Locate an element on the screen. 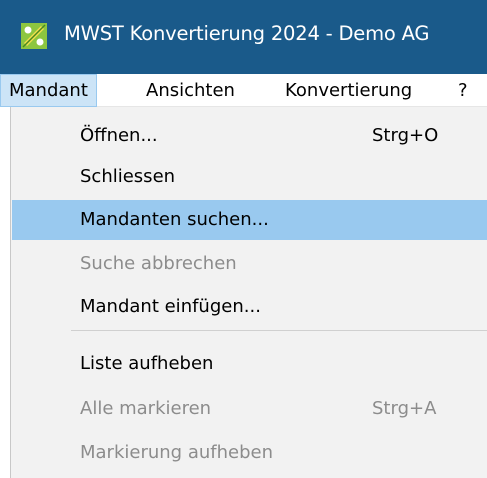  menu-item-suche-abbrechen: Suche abbrechen is located at coordinates (249, 264).